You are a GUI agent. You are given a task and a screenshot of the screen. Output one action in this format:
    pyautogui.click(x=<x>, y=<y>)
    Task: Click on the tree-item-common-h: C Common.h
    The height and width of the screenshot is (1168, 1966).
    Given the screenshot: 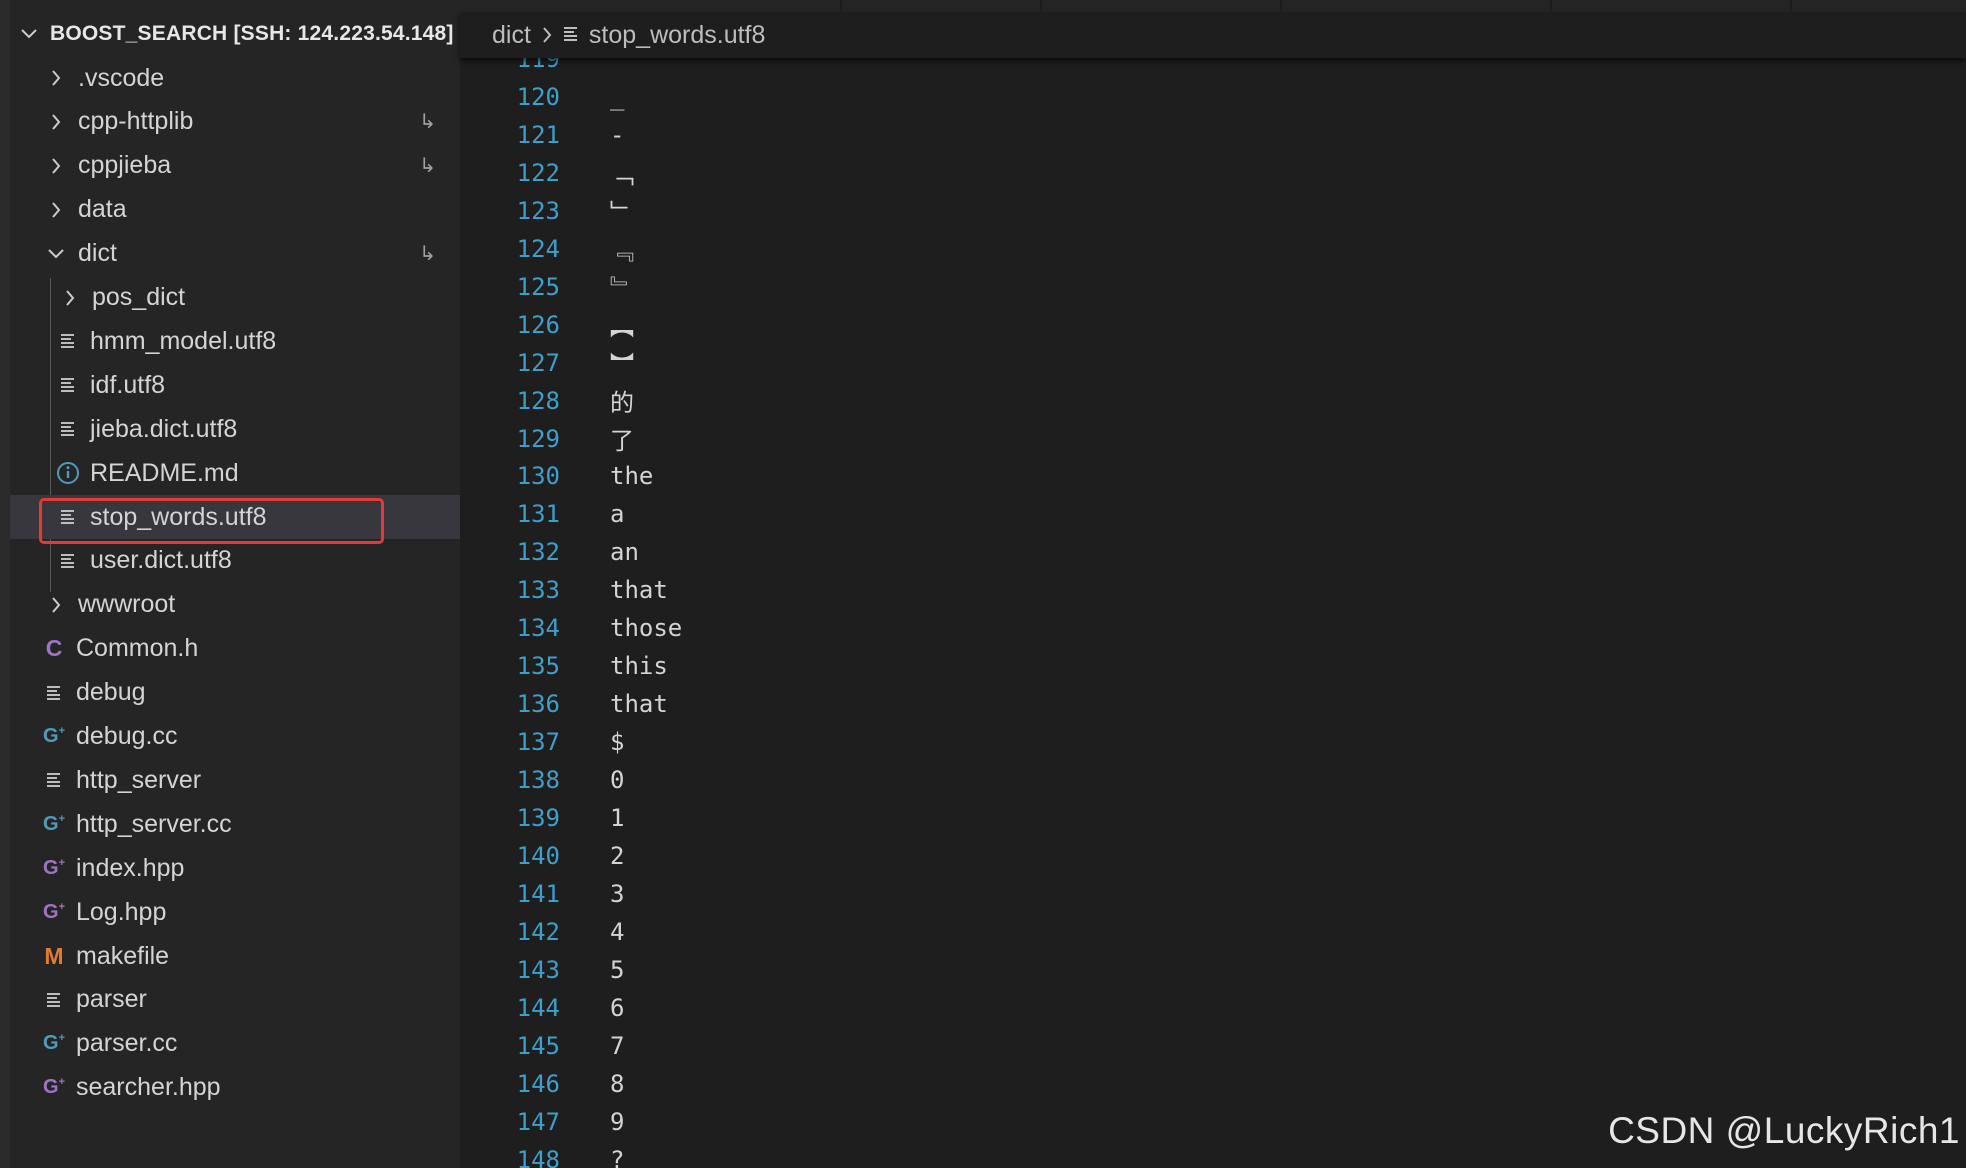 What is the action you would take?
    pyautogui.click(x=235, y=649)
    